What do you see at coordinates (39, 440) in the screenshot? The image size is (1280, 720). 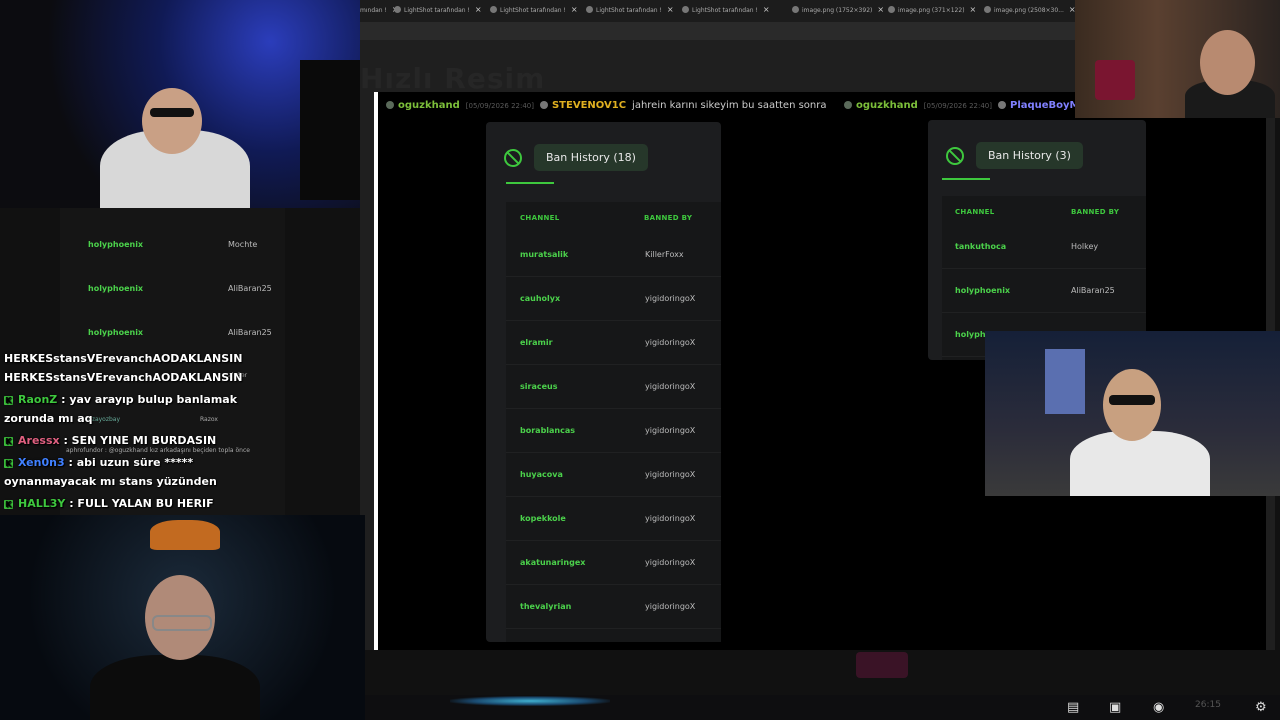 I see `chat-username: Aressx` at bounding box center [39, 440].